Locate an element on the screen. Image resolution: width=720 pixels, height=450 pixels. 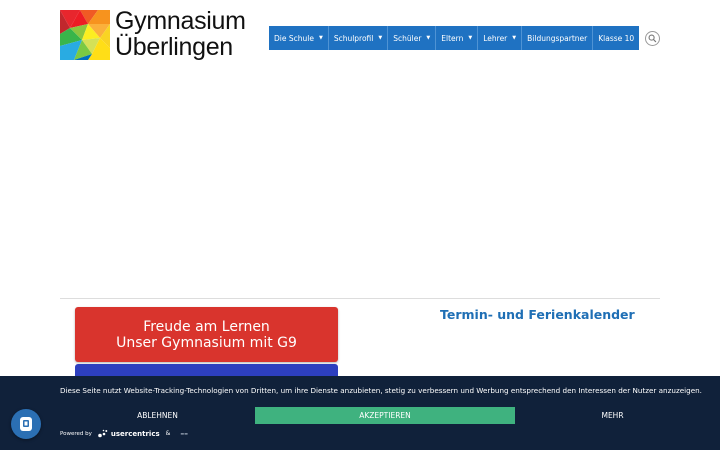
calendar-heading: Termin- und Ferienkalender is located at coordinates (537, 314).